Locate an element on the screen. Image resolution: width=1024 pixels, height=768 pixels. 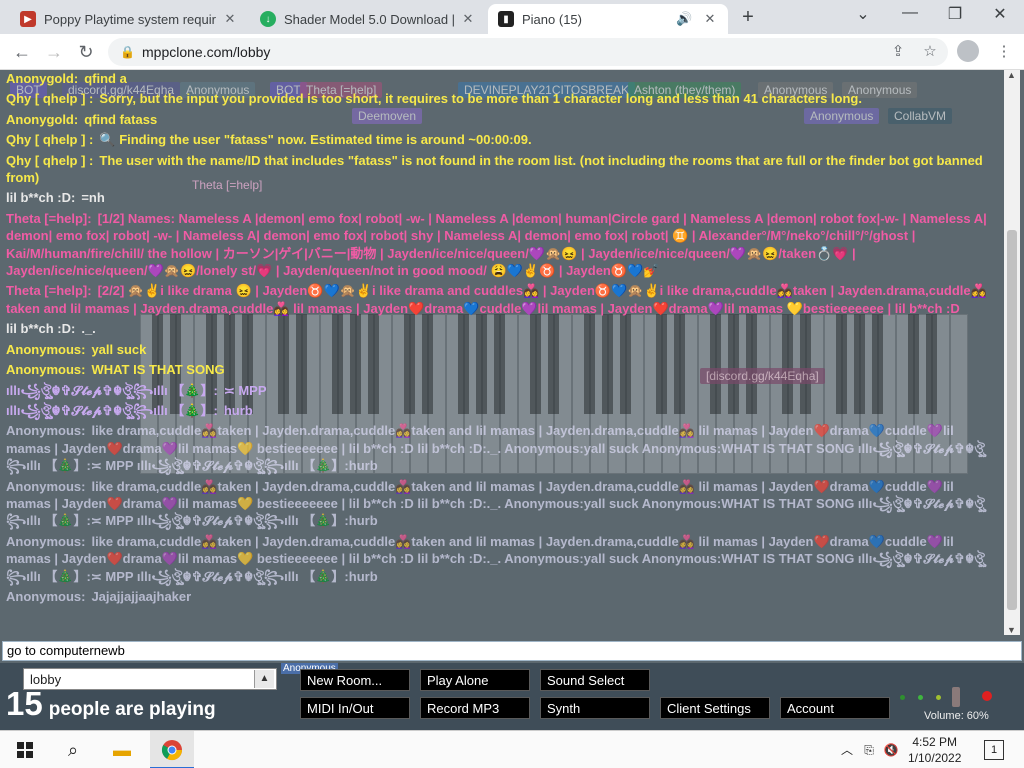
chat-text: yall suck is located at coordinates (119, 349).